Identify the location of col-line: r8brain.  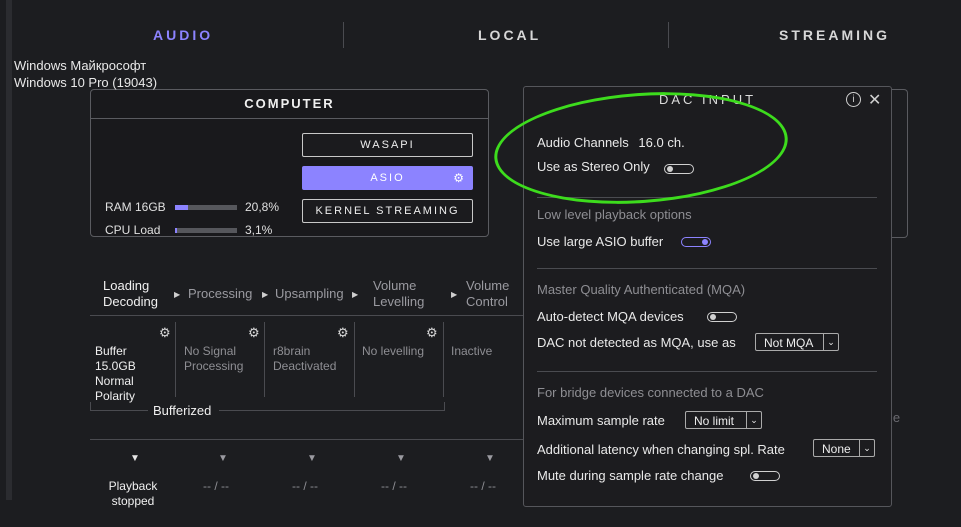
(292, 351).